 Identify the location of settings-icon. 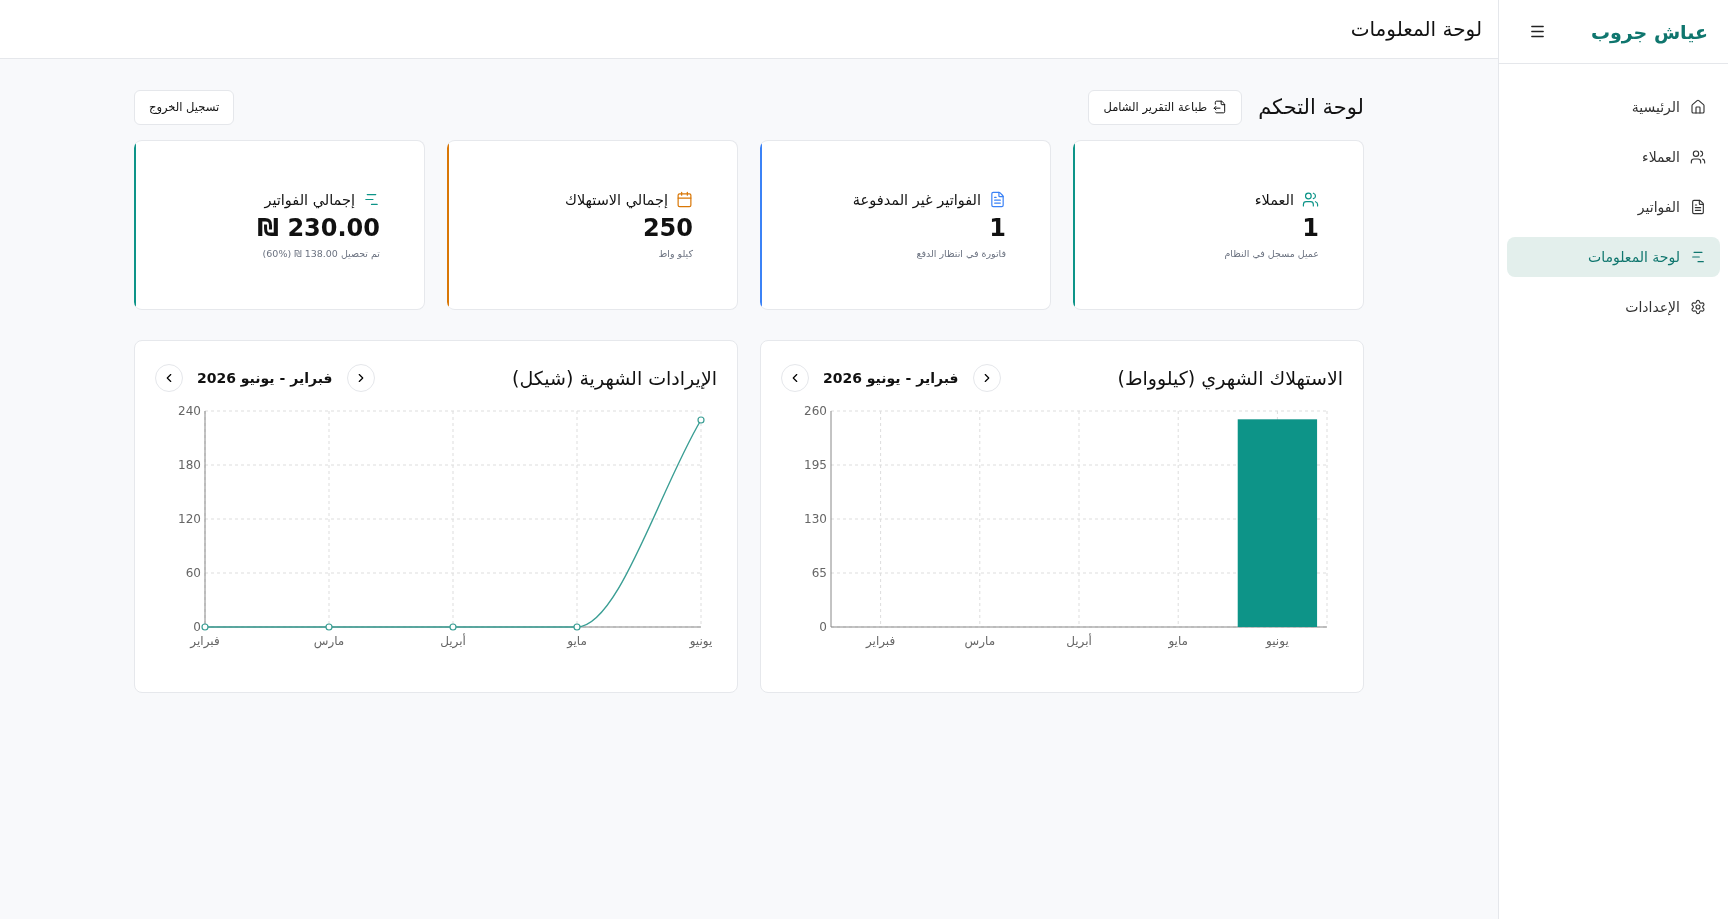
(1698, 307).